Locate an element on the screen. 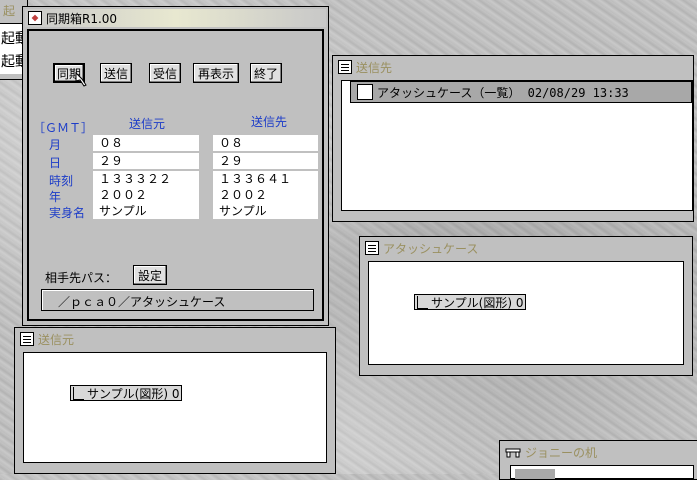 The width and height of the screenshot is (697, 480). exit-button: 終了 is located at coordinates (266, 73).